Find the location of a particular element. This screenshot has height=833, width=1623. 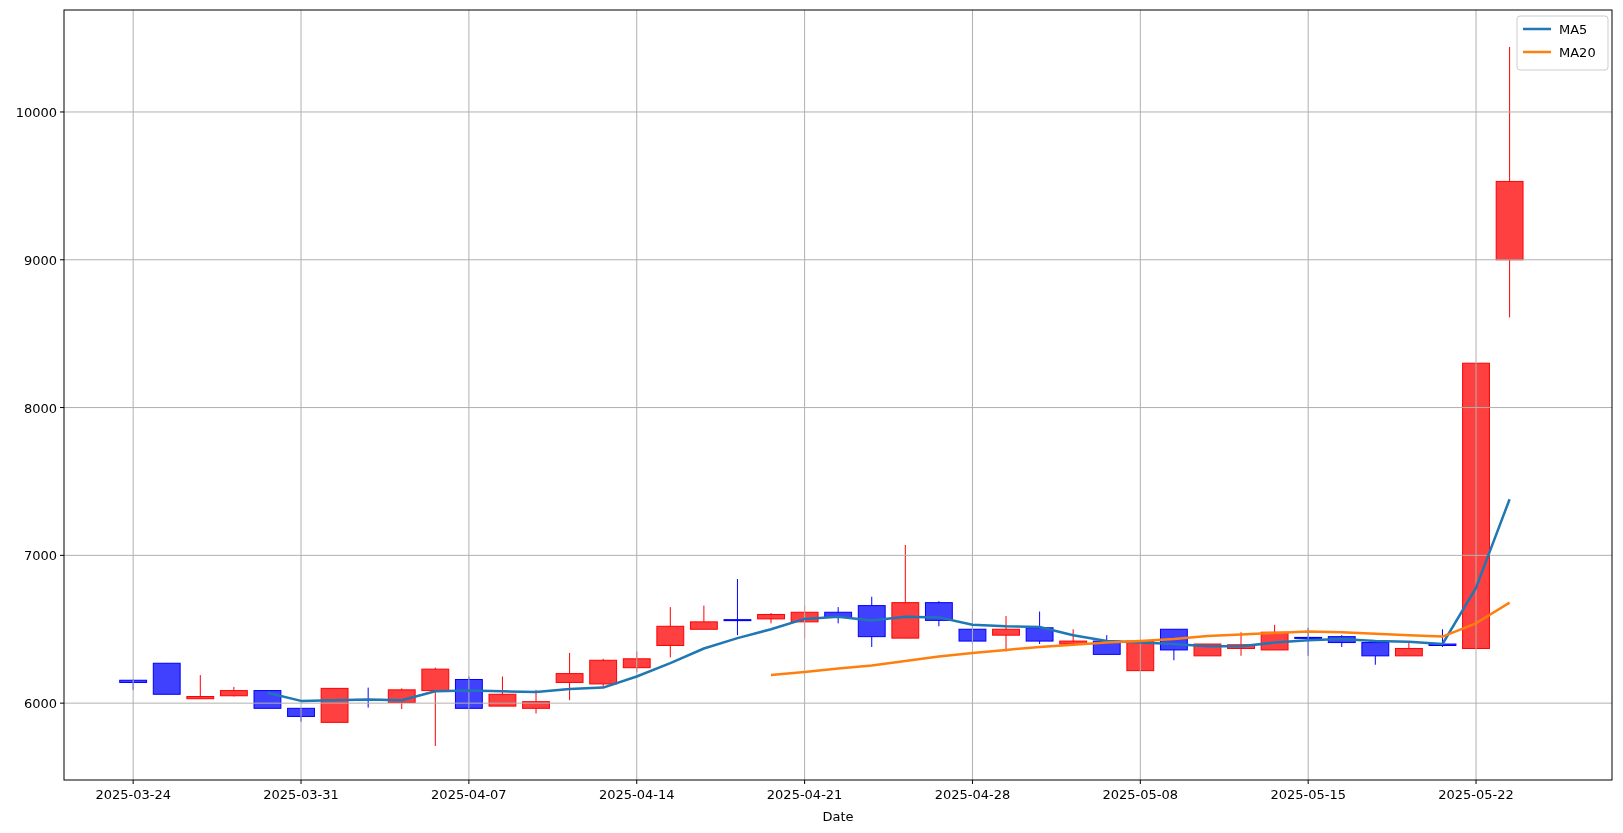

tick-label: 2025-03-24 is located at coordinates (133, 794).